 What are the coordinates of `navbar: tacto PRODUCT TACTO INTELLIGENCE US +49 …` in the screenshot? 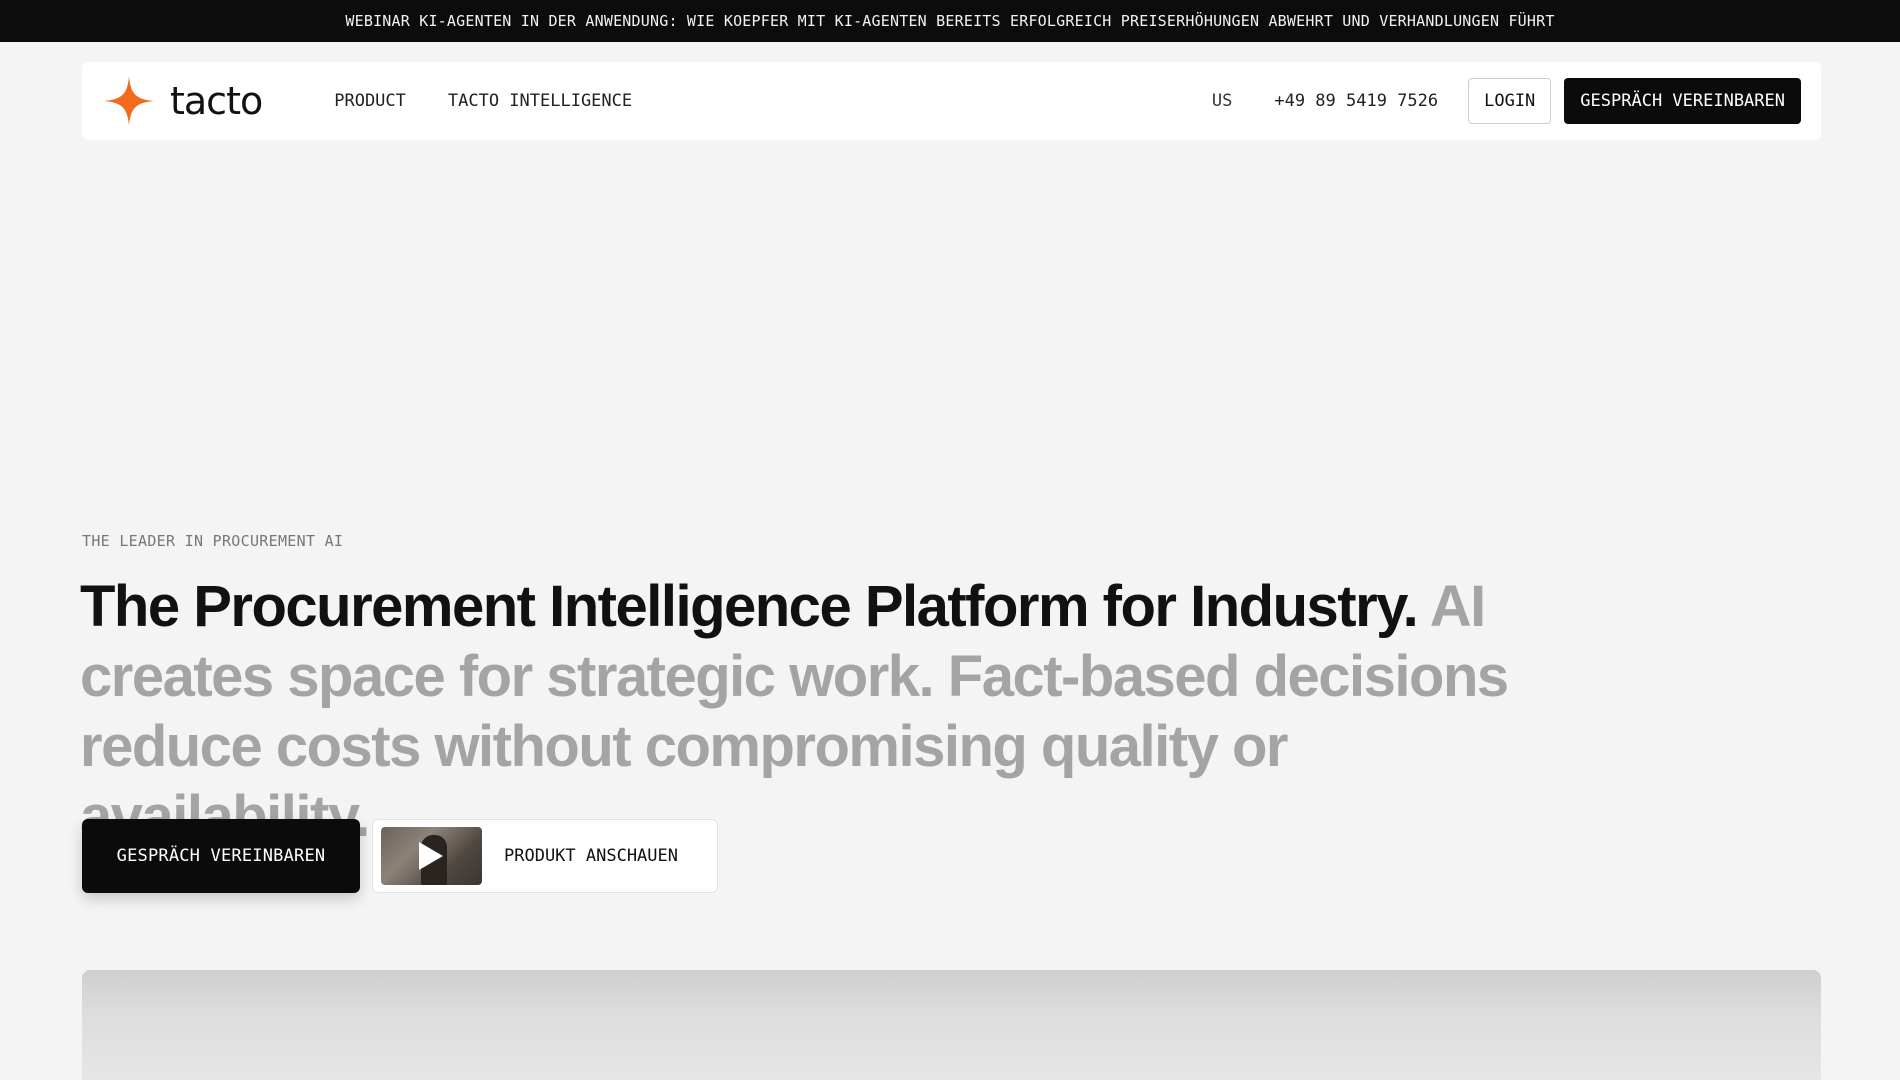 It's located at (951, 101).